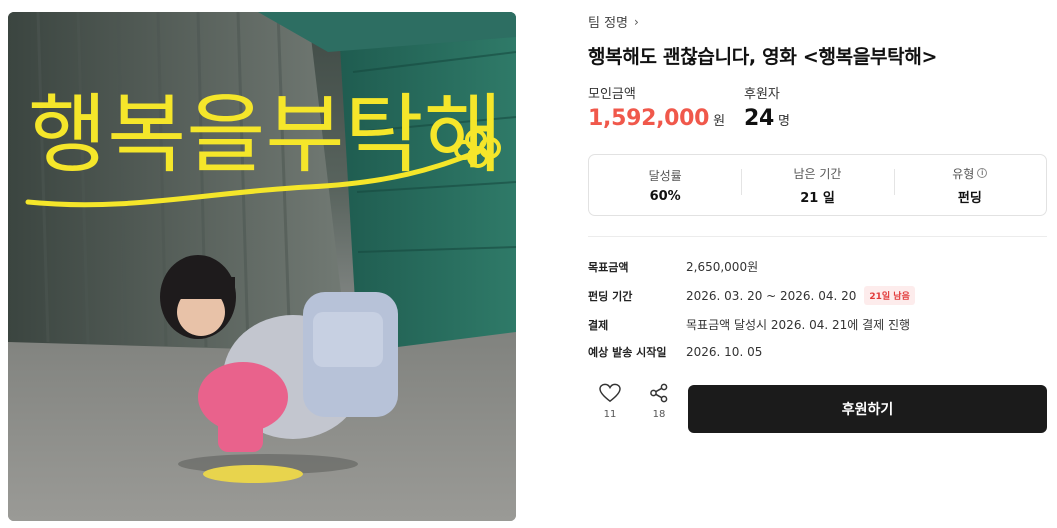 The height and width of the screenshot is (528, 1057). Describe the element at coordinates (817, 173) in the screenshot. I see `remaining-label: 남은 기간` at that location.